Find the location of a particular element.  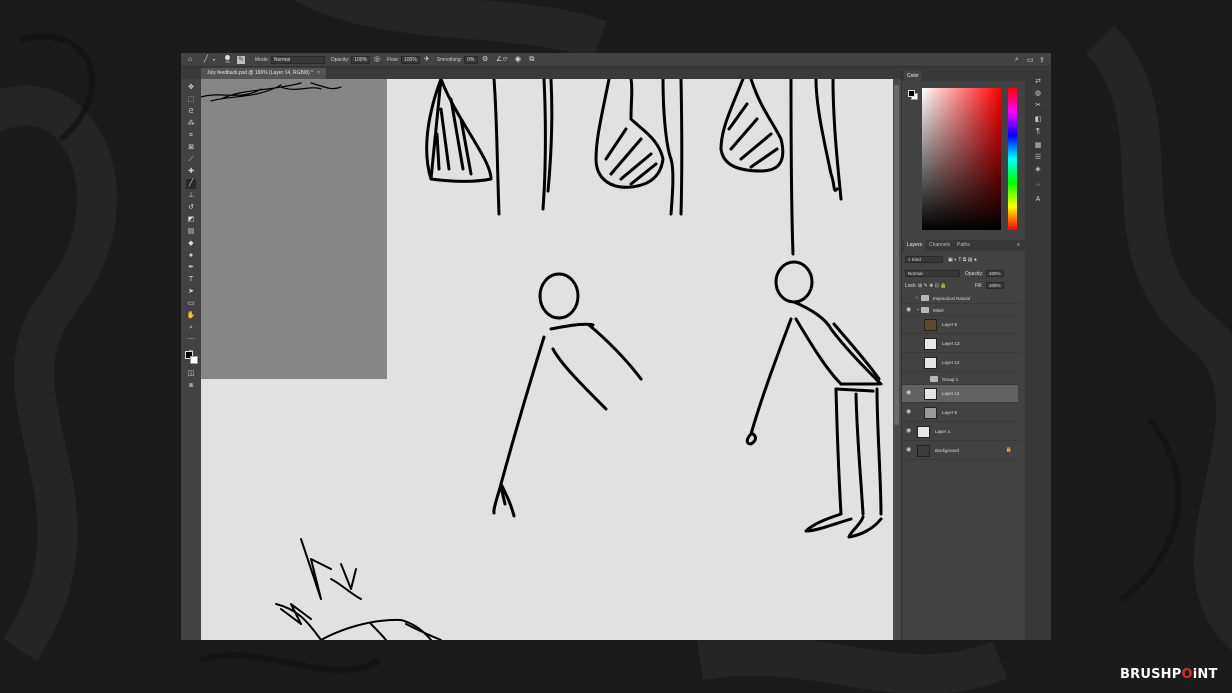

smoothing-settings-icon: ⚙ is located at coordinates (485, 60).